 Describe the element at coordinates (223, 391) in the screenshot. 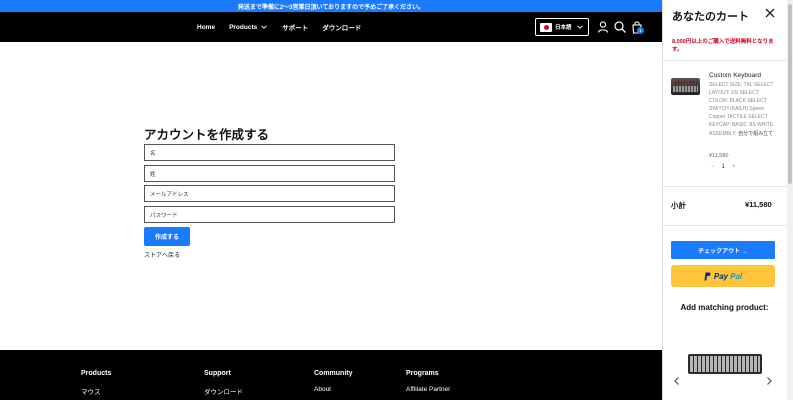

I see `footer-link: ダウンロード` at that location.